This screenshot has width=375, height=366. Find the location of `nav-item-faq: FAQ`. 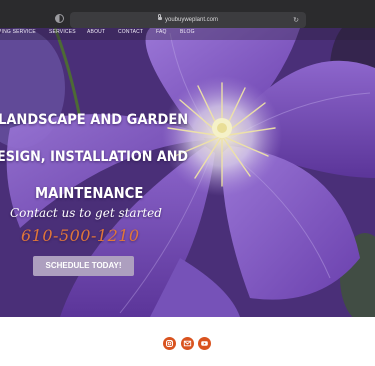

nav-item-faq: FAQ is located at coordinates (161, 32).